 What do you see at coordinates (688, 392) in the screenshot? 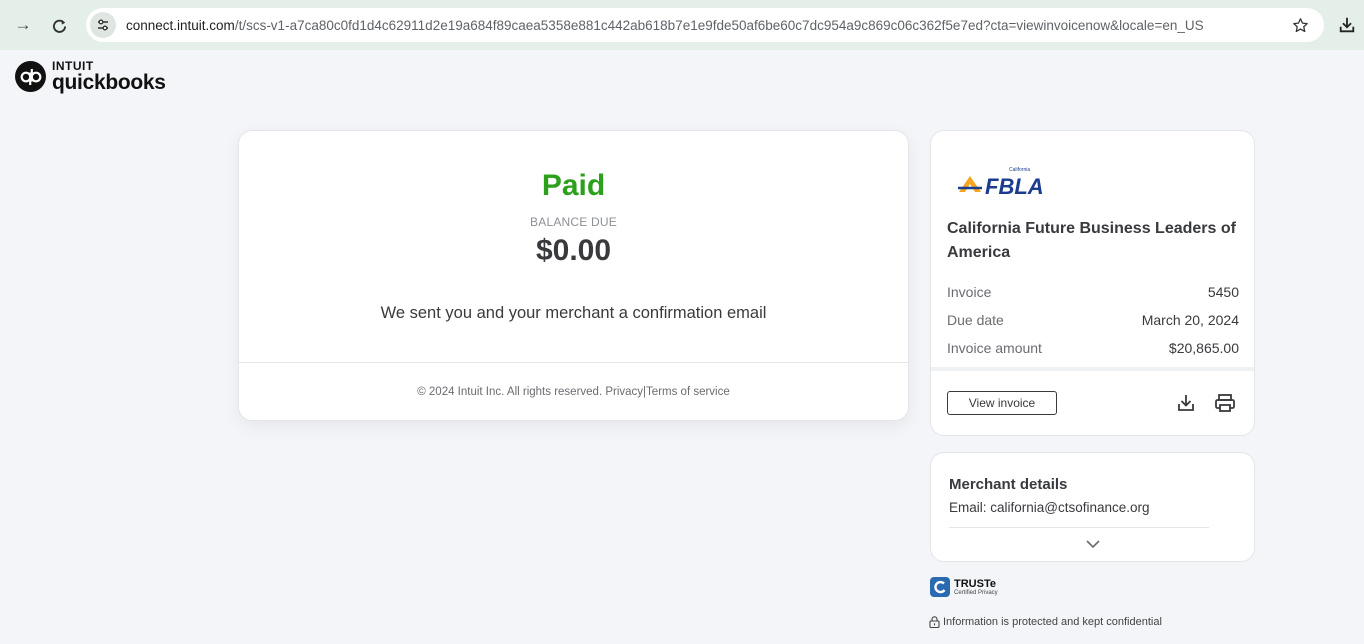
I see `terms-link: Terms of service` at bounding box center [688, 392].